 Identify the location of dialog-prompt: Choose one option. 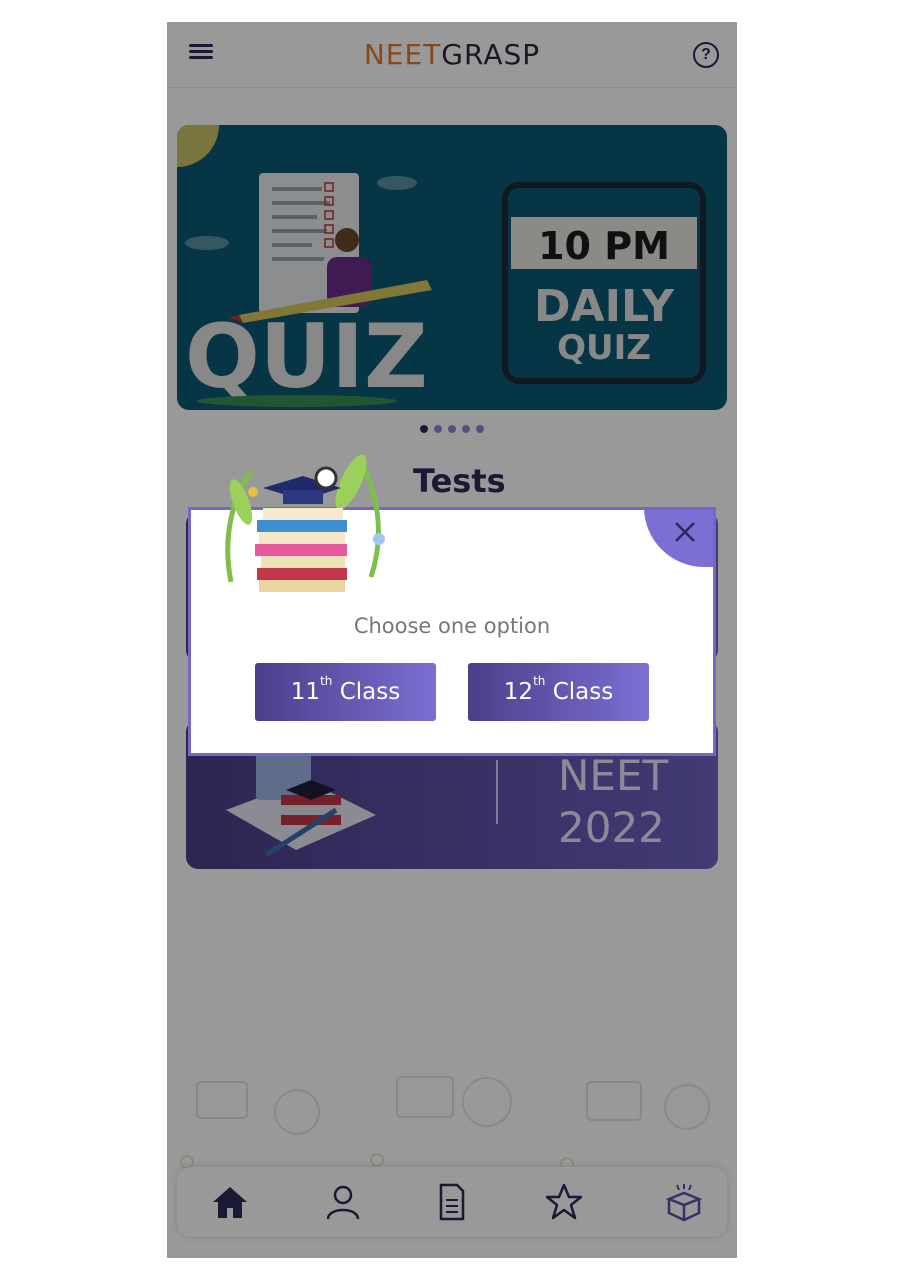
(452, 626).